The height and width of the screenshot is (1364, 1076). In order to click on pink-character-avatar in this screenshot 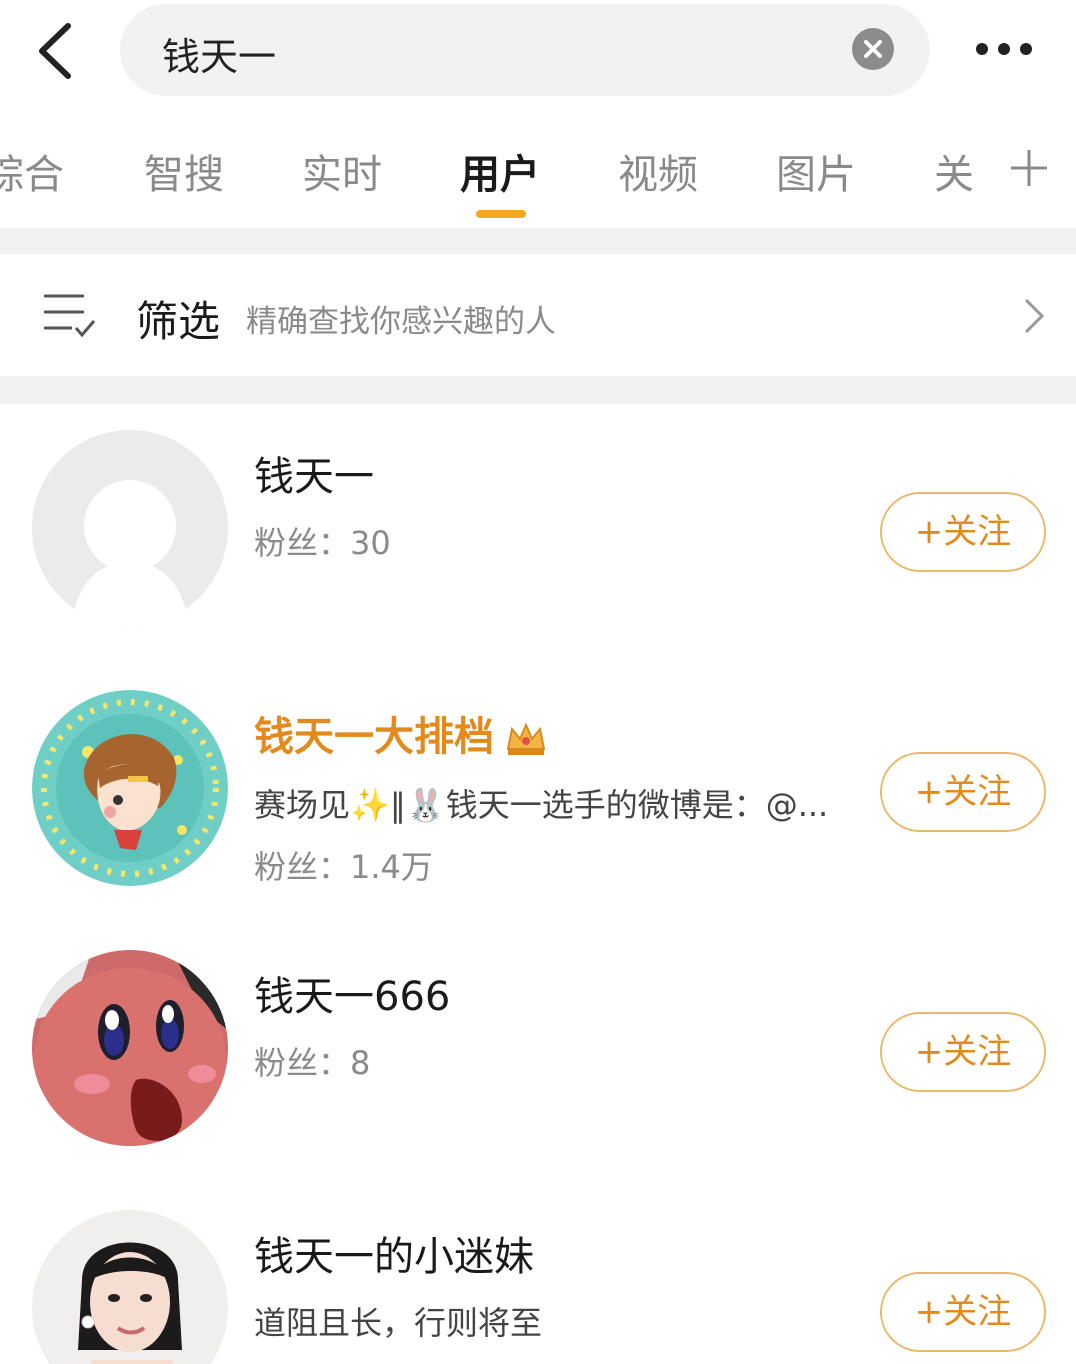, I will do `click(130, 1048)`.